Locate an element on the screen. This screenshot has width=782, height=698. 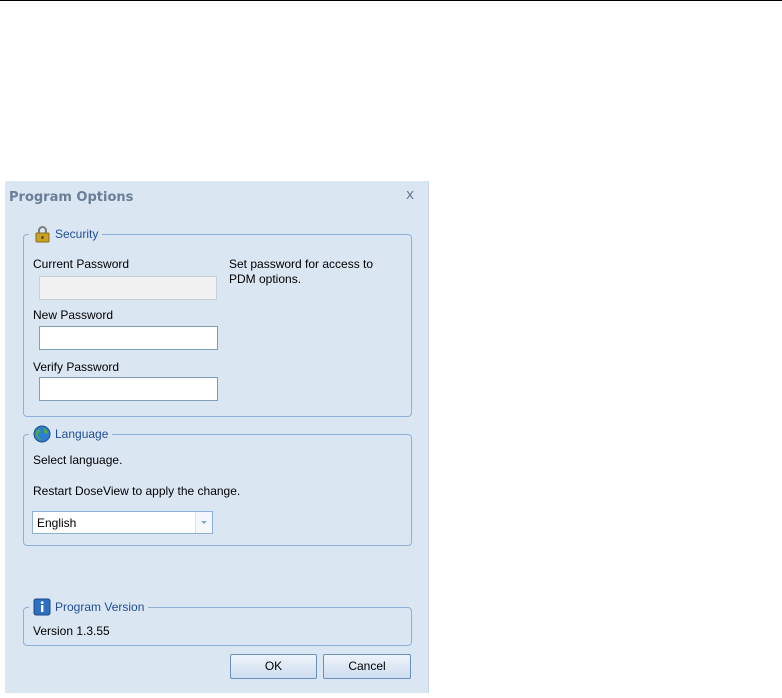
new-password-field is located at coordinates (128, 338).